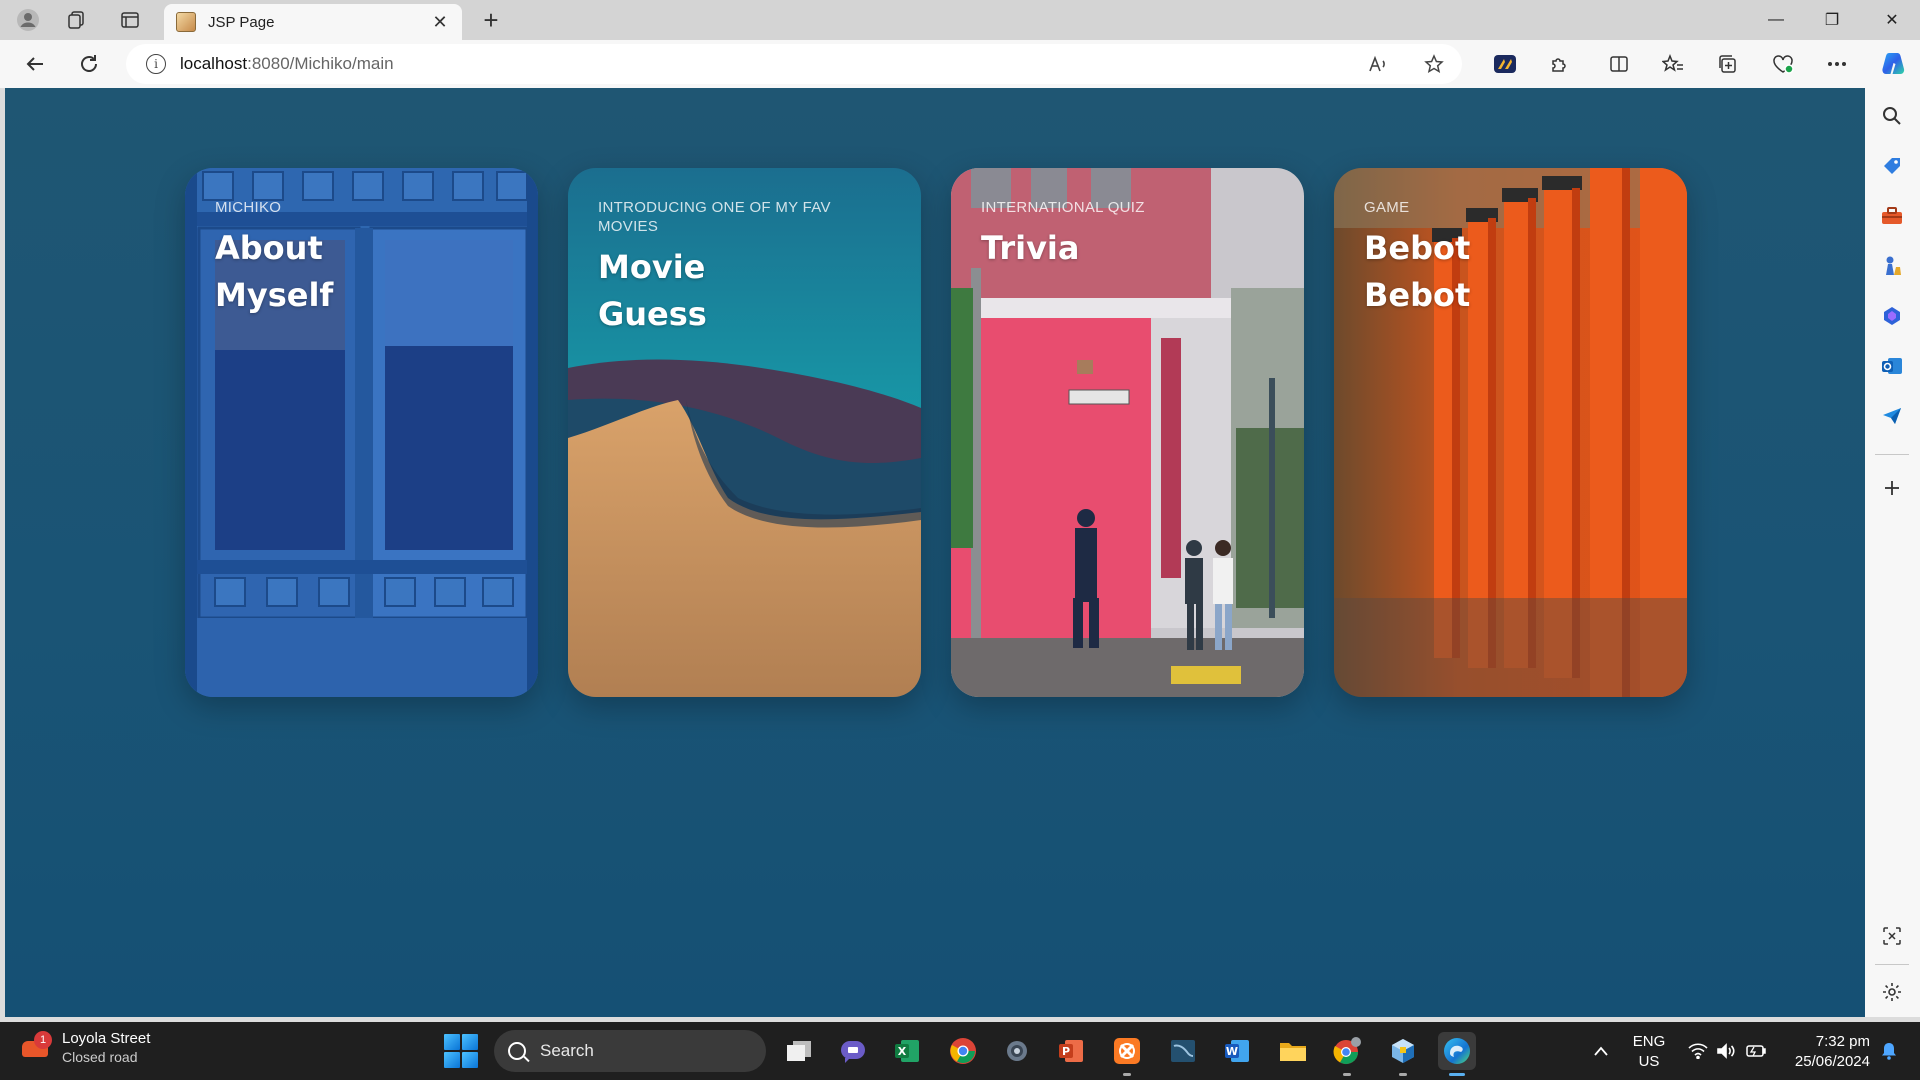 This screenshot has height=1080, width=1920. Describe the element at coordinates (274, 271) in the screenshot. I see `card-title: About Myself` at that location.